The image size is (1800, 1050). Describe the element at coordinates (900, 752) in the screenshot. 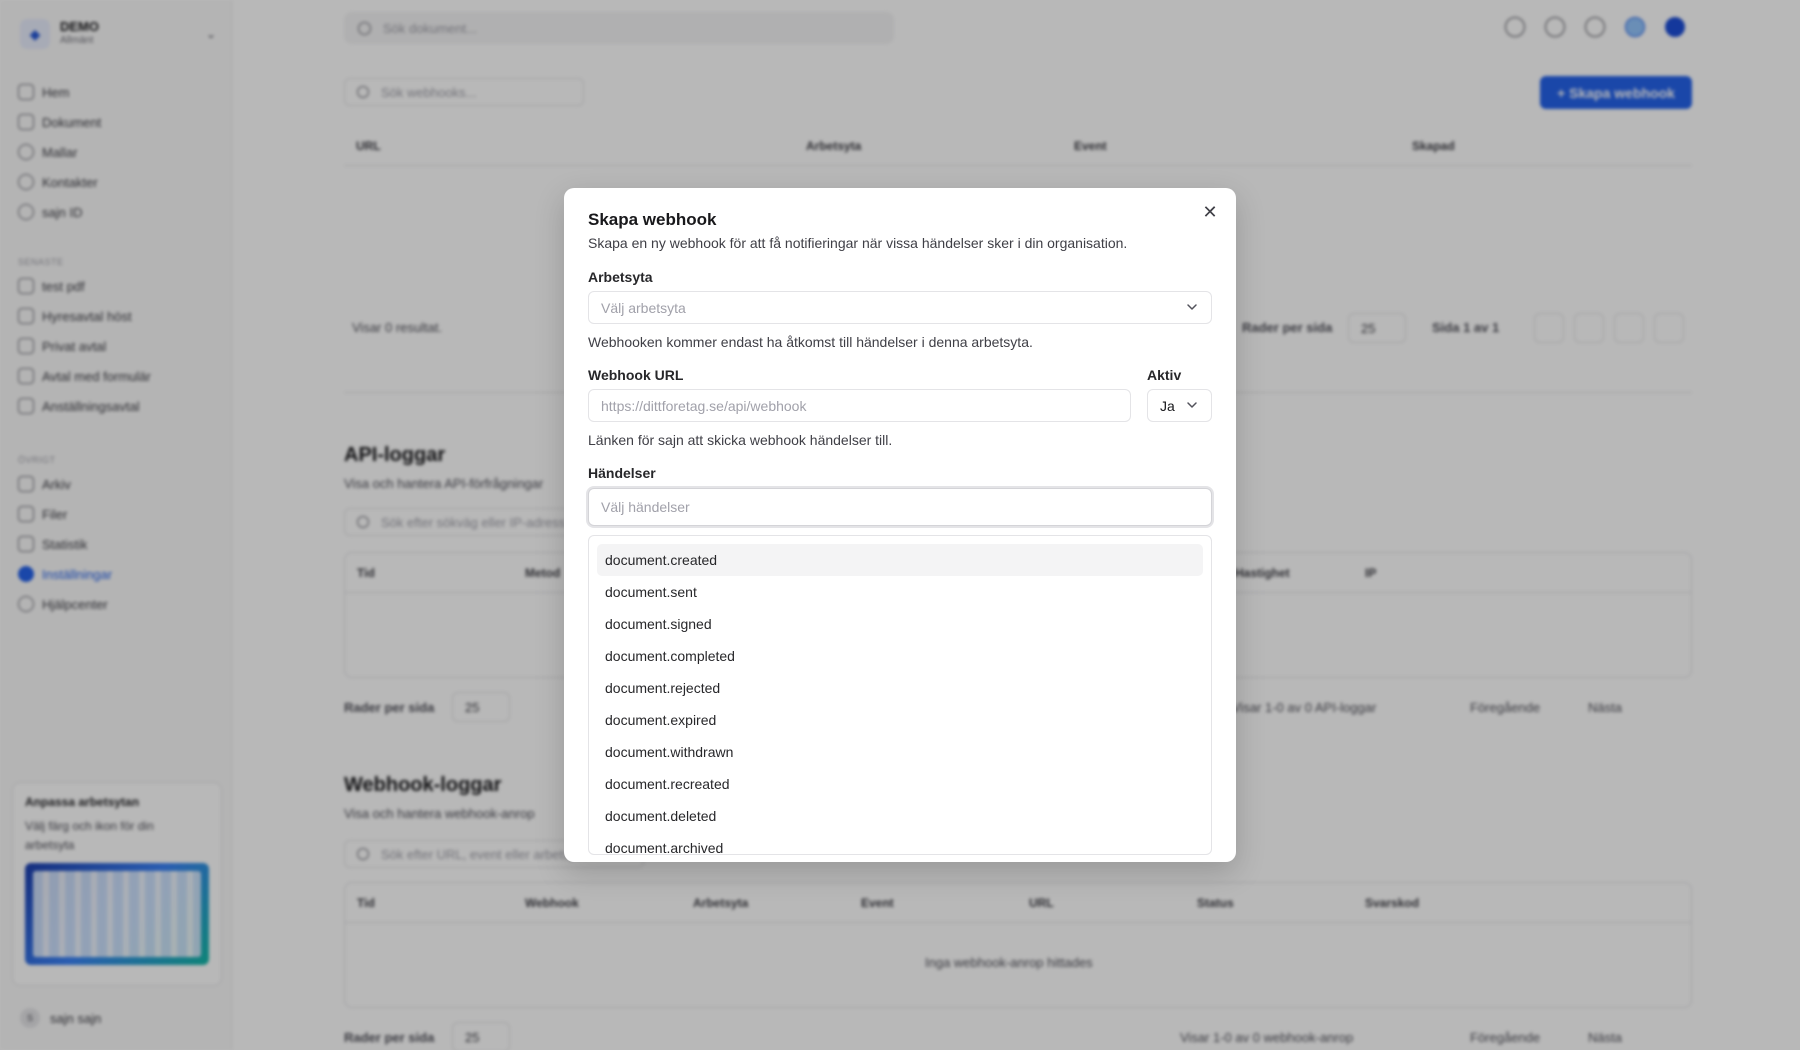

I see `event-option: document.withdrawn` at that location.